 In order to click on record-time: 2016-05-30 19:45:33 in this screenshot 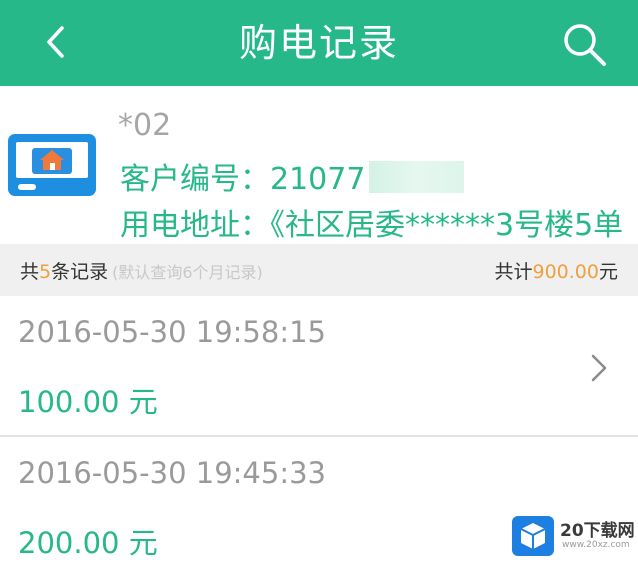, I will do `click(172, 473)`.